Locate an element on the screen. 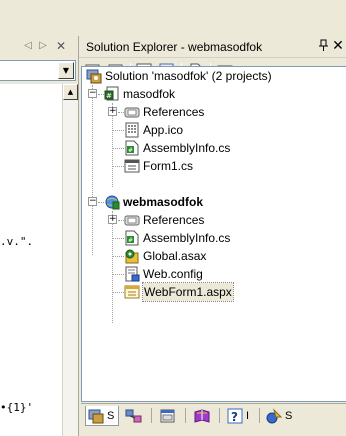 The width and height of the screenshot is (346, 436). web-project-icon is located at coordinates (112, 202).